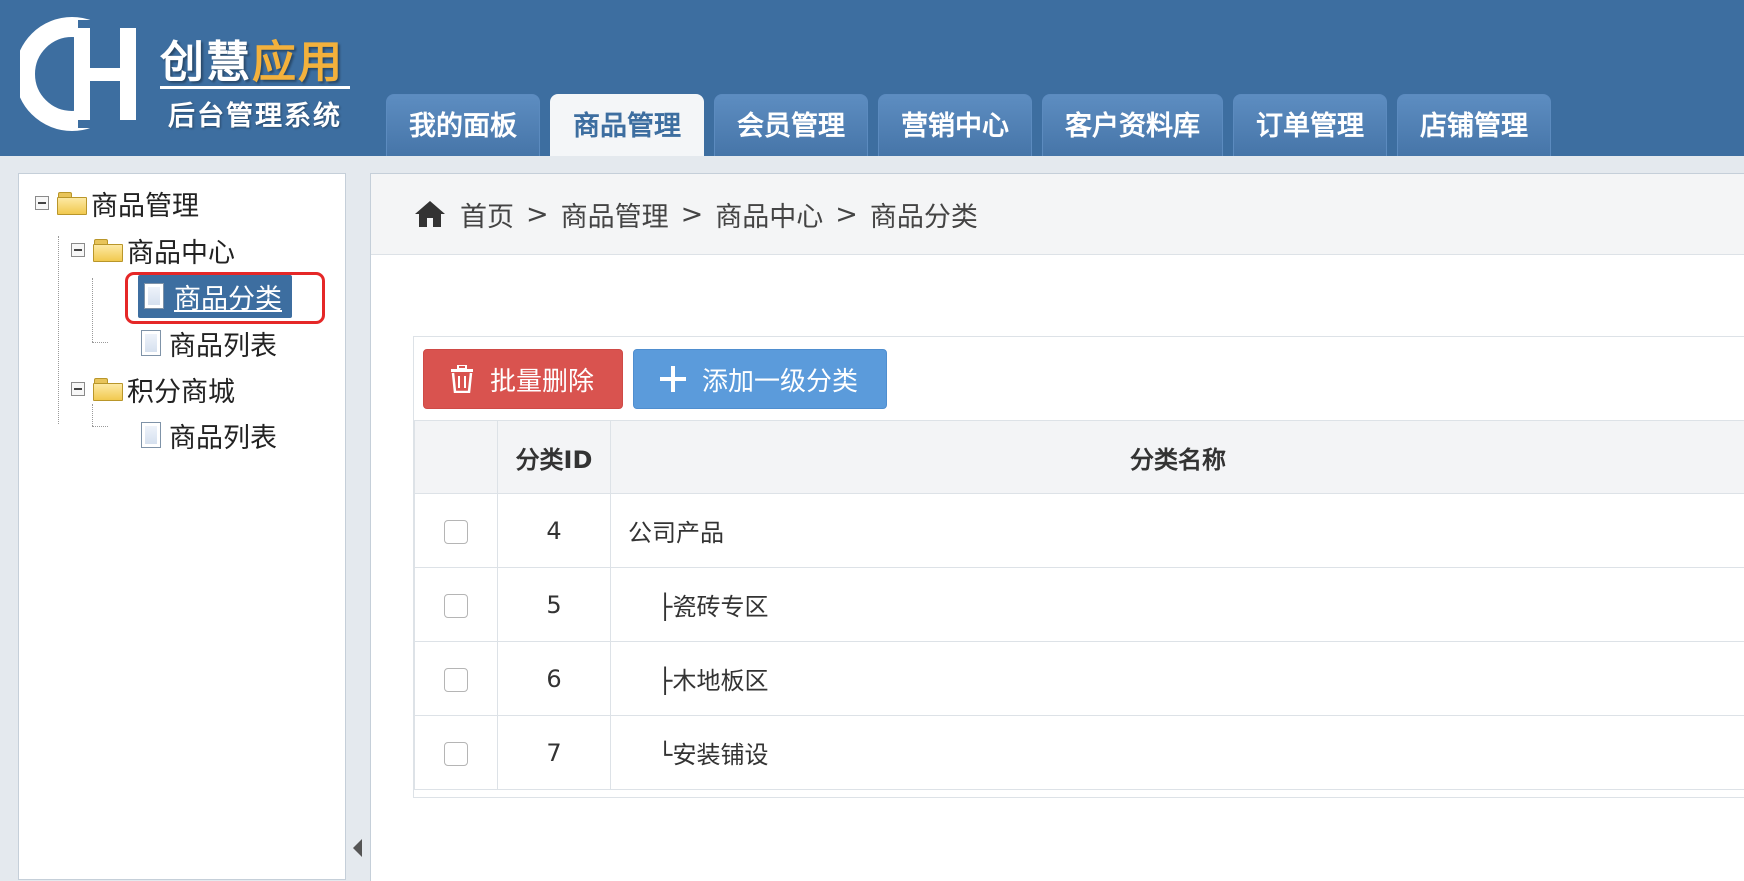 The width and height of the screenshot is (1744, 881). I want to click on table-row: 6 ├木地板区, so click(1079, 679).